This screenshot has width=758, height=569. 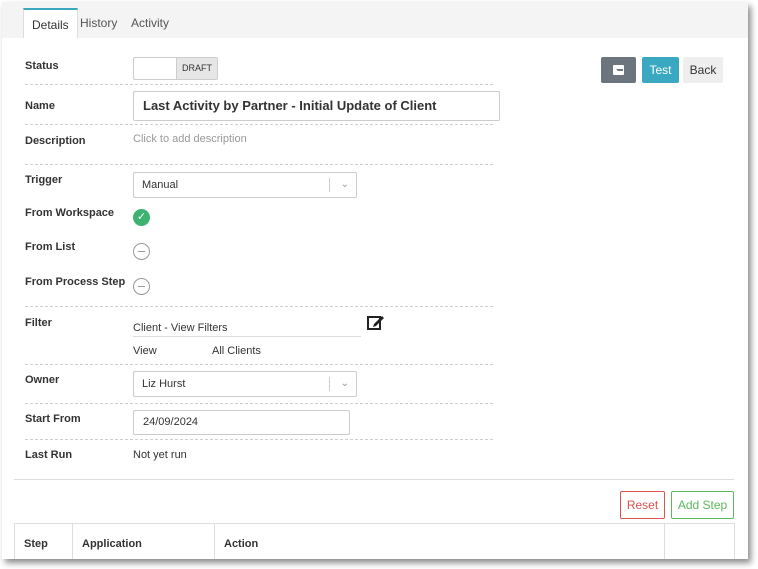 I want to click on start-from-input: 24/09/2024, so click(x=241, y=422).